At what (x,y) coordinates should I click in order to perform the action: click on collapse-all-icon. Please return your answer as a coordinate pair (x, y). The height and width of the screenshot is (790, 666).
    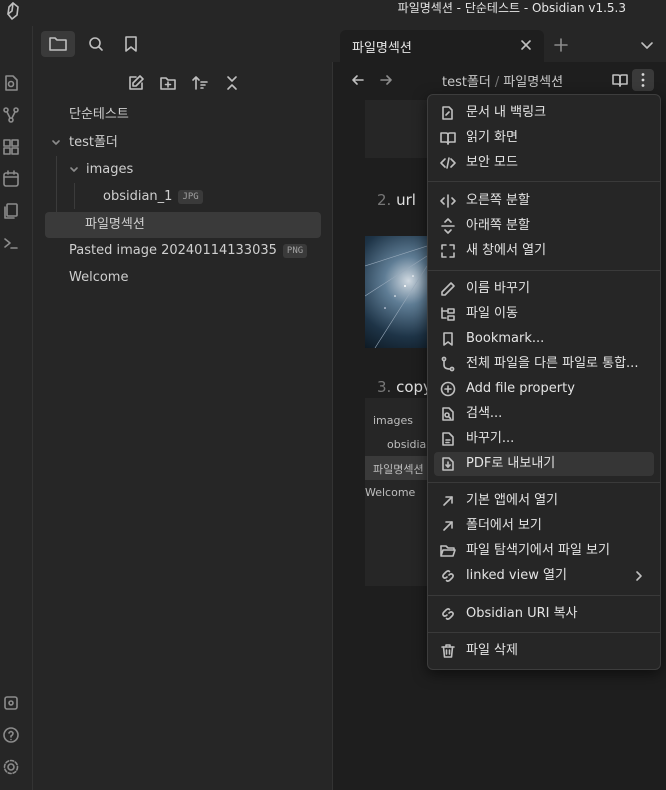
    Looking at the image, I should click on (232, 83).